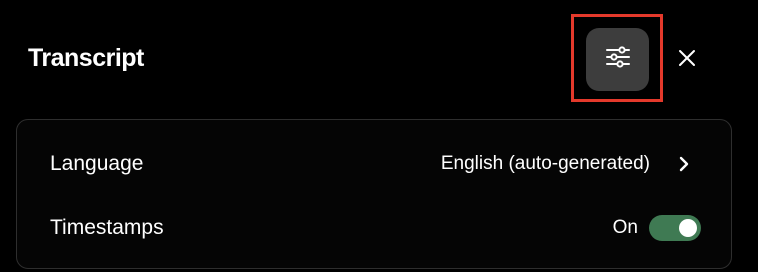 The width and height of the screenshot is (758, 272). Describe the element at coordinates (97, 163) in the screenshot. I see `language-label: Language` at that location.